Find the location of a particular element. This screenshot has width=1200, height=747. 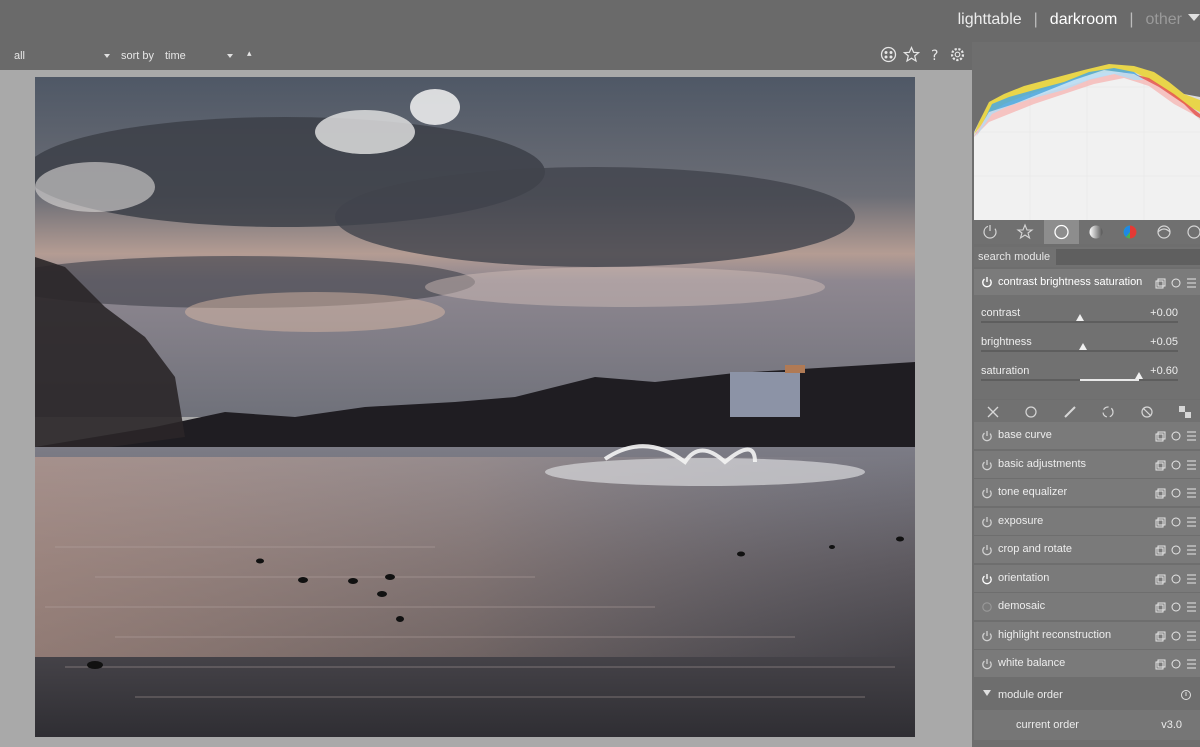

slider-contrast: contrast +0.00 is located at coordinates (1087, 313).